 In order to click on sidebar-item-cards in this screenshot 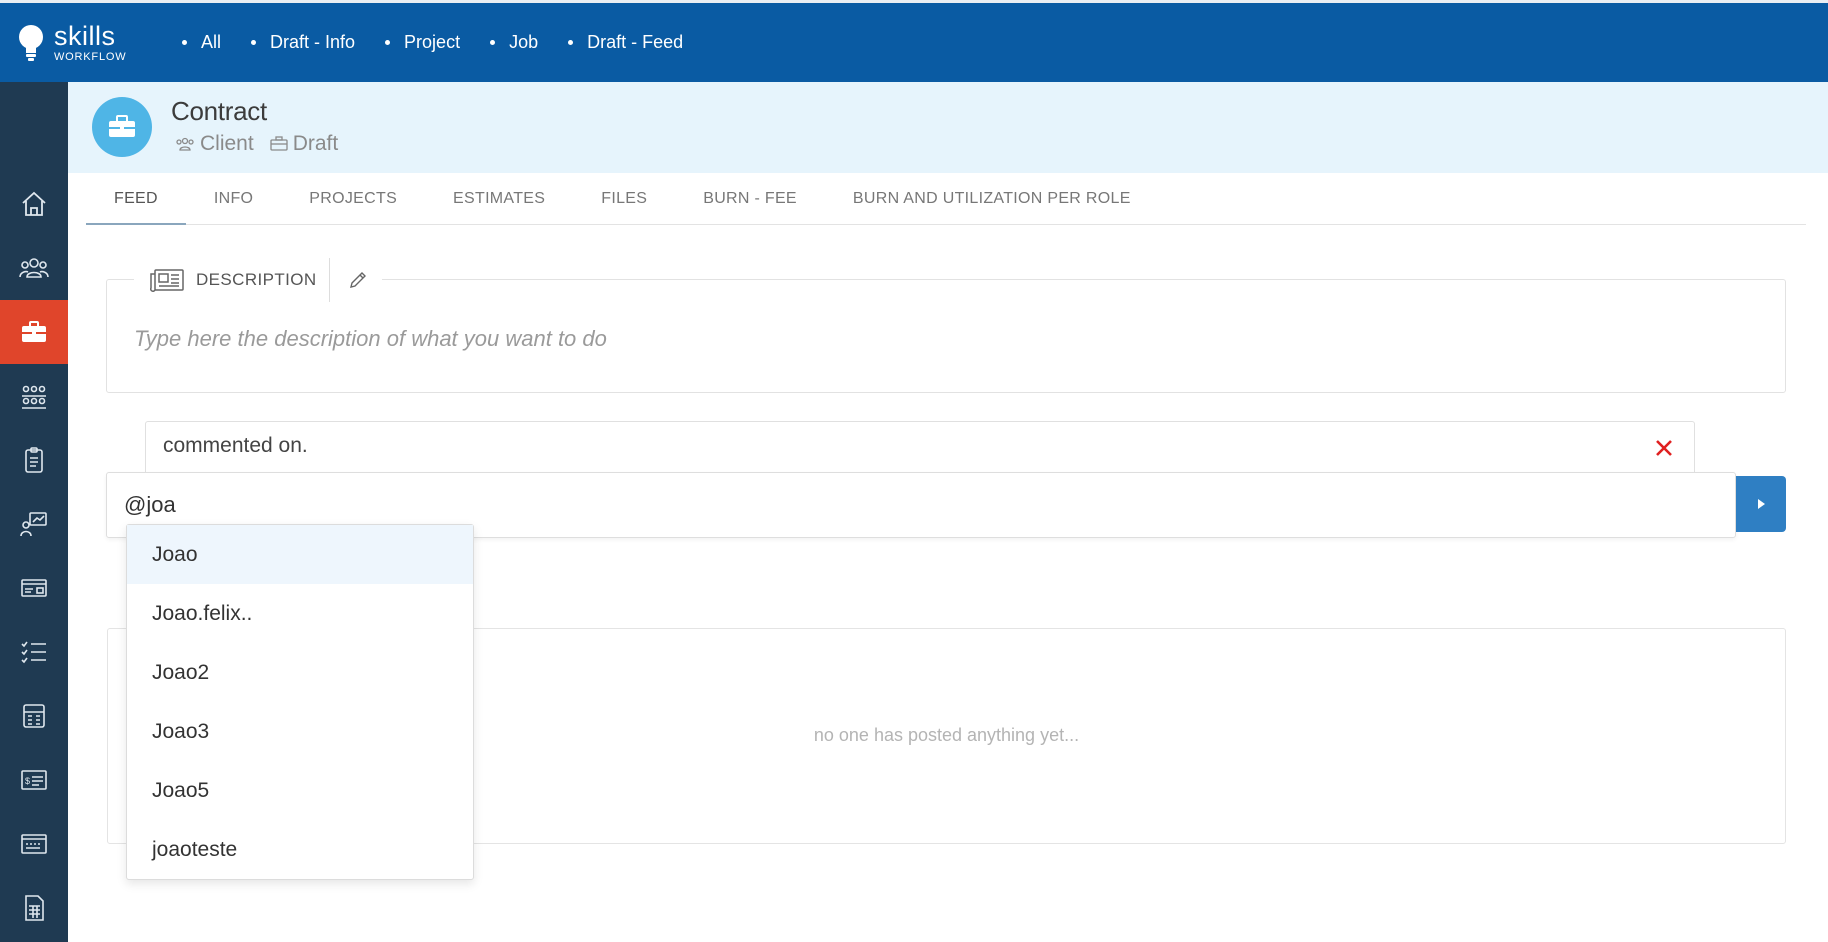, I will do `click(34, 588)`.